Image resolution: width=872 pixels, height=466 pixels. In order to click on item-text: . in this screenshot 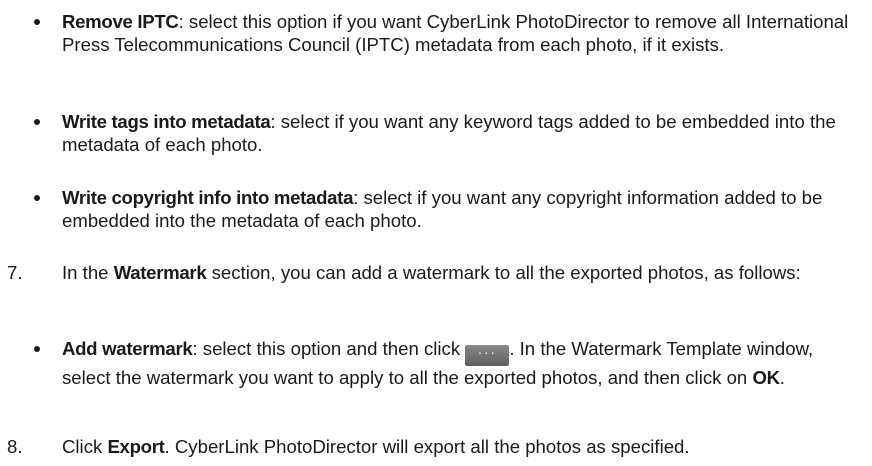, I will do `click(782, 377)`.